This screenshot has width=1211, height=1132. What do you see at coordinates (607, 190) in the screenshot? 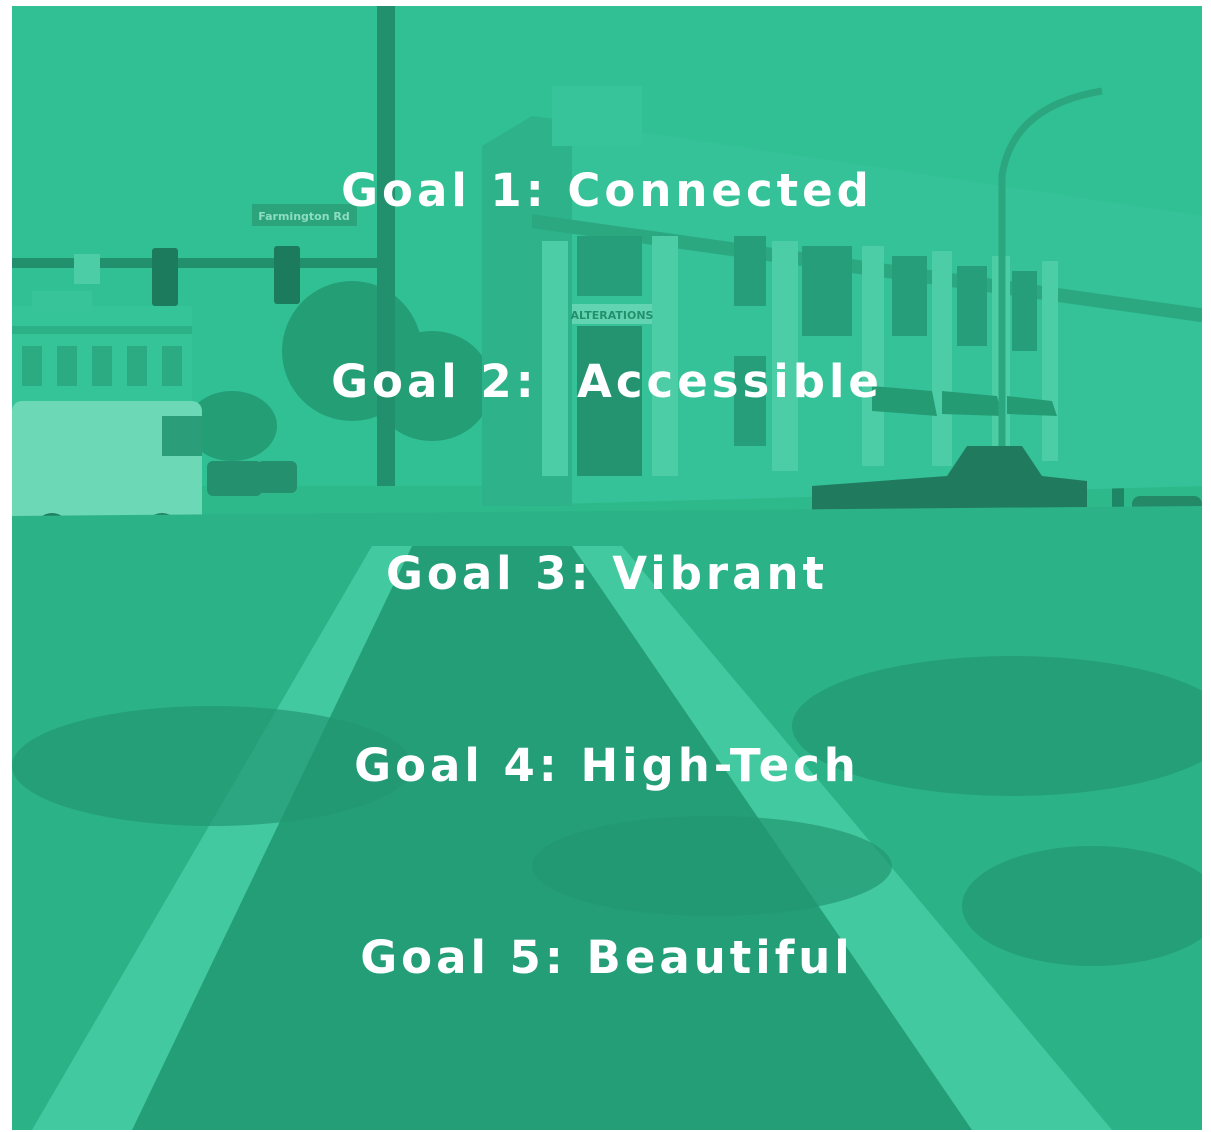
I see `goal-1-heading: Goal 1: Connected` at bounding box center [607, 190].